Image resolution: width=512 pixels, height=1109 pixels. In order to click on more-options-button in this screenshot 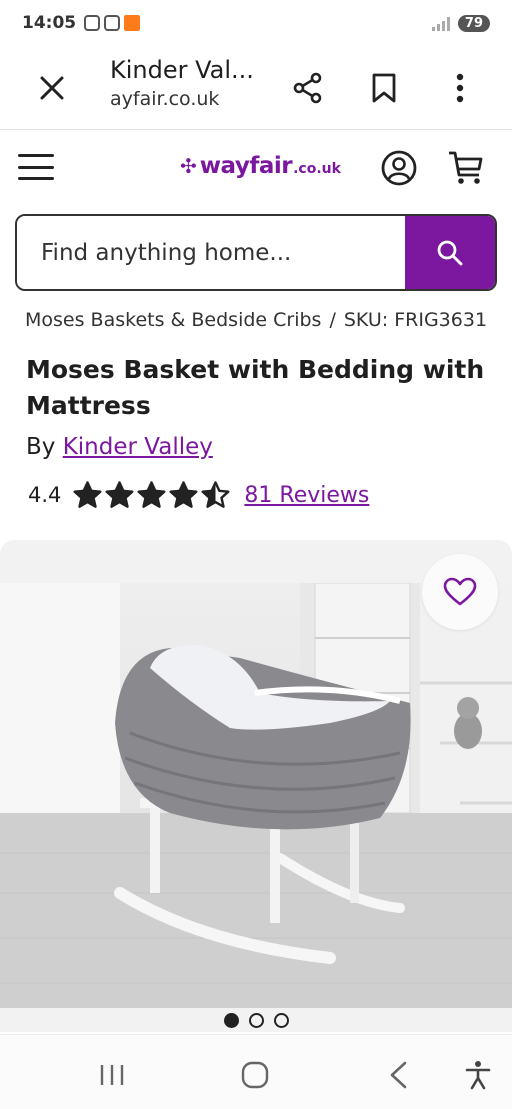, I will do `click(460, 88)`.